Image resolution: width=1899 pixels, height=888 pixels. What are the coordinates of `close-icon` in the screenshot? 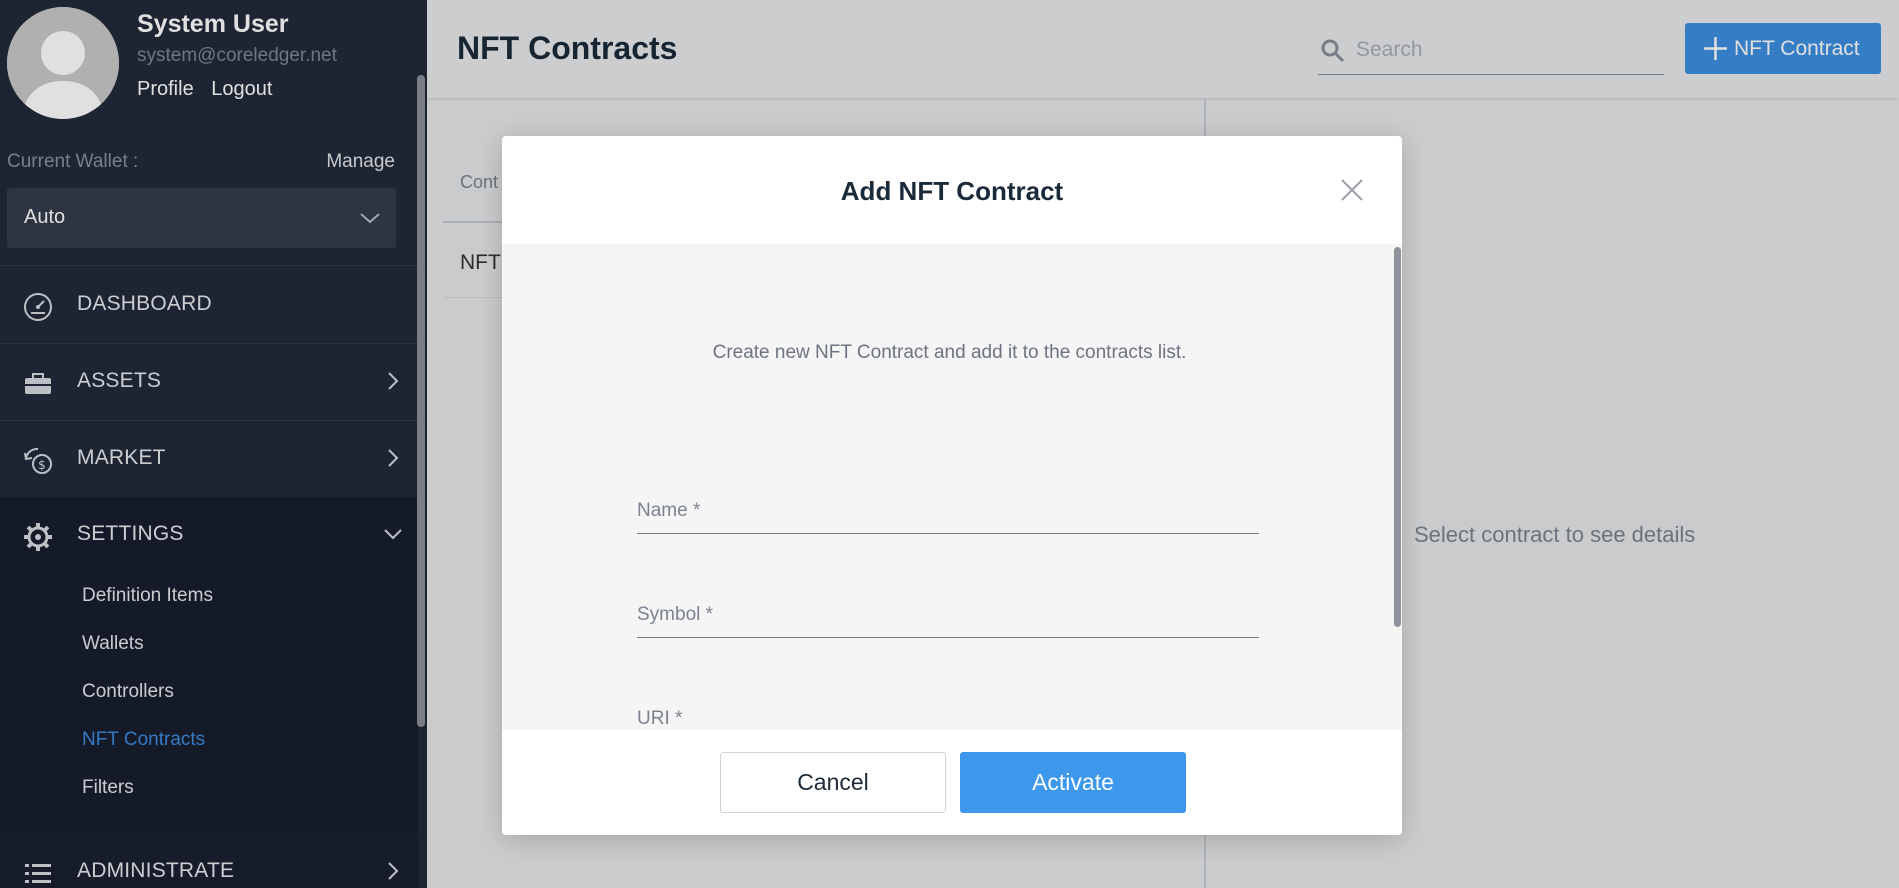 It's located at (1352, 190).